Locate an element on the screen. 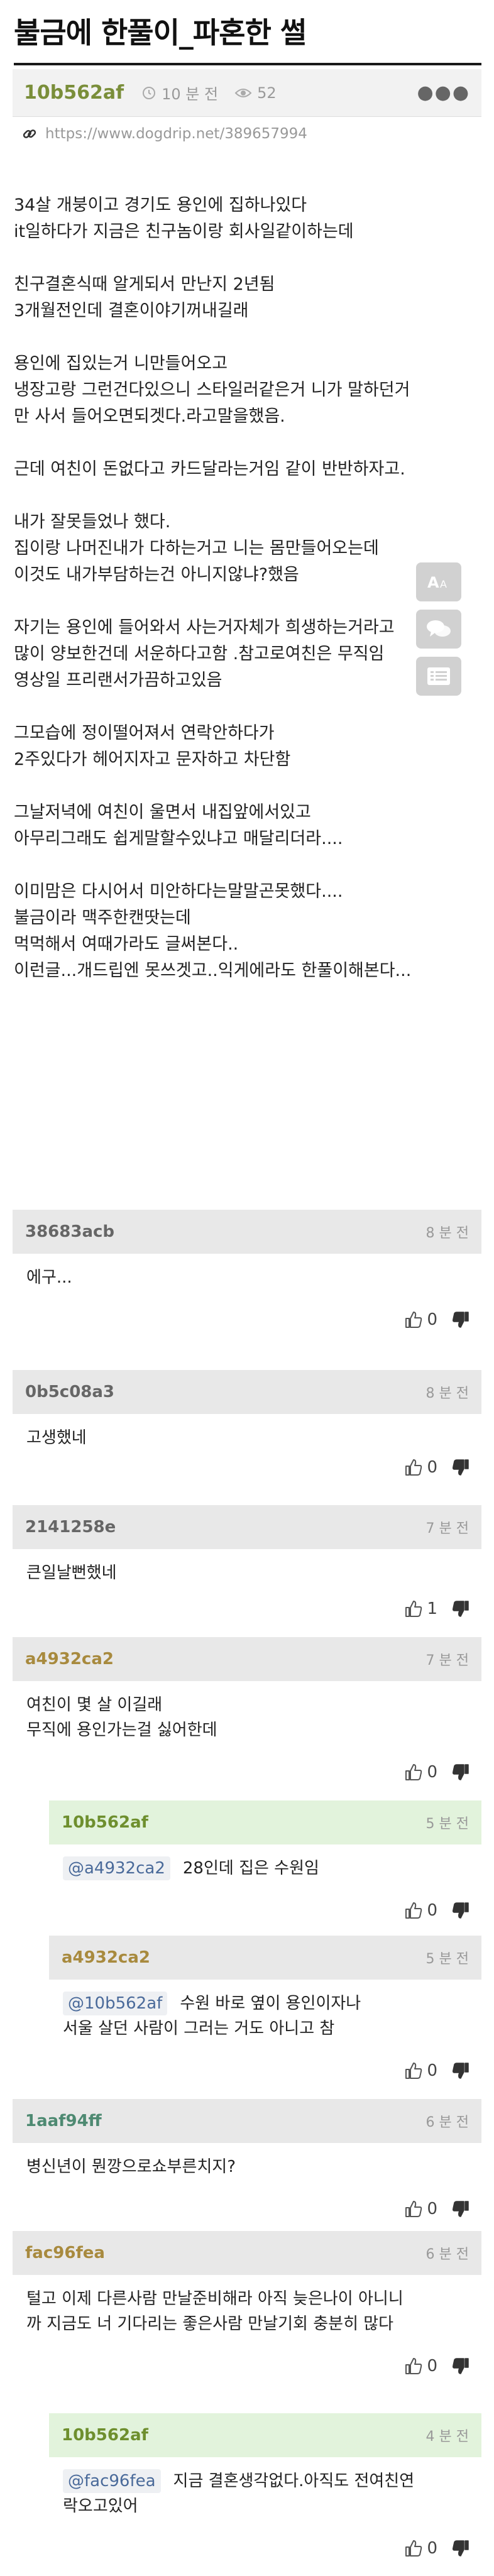  font-size-button: A A is located at coordinates (438, 581).